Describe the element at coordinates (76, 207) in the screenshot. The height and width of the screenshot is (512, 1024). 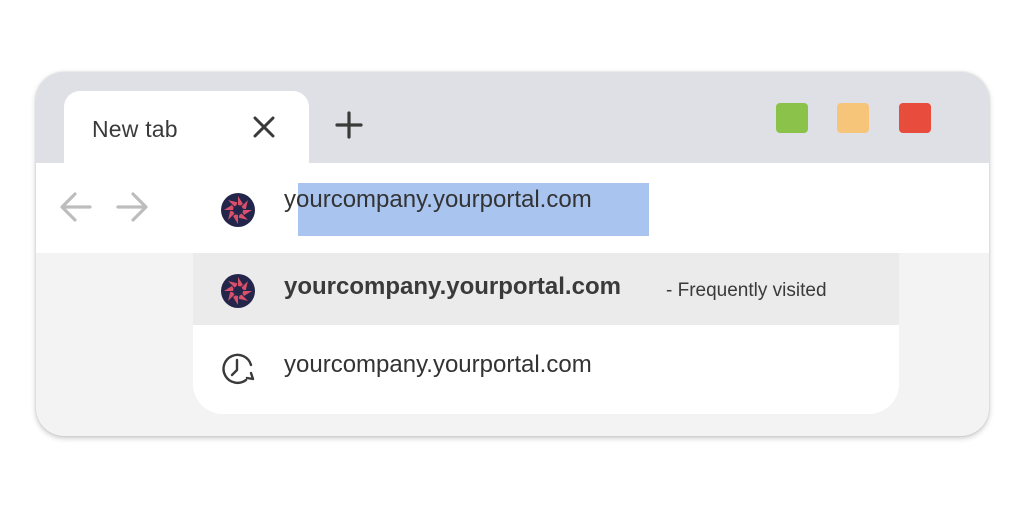
I see `back-arrow-icon` at that location.